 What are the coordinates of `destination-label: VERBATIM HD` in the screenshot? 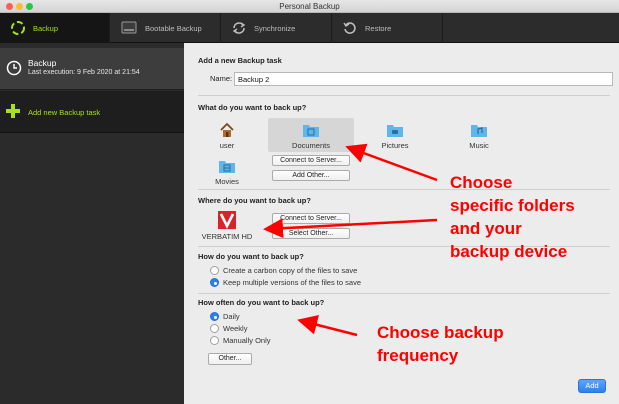 It's located at (227, 236).